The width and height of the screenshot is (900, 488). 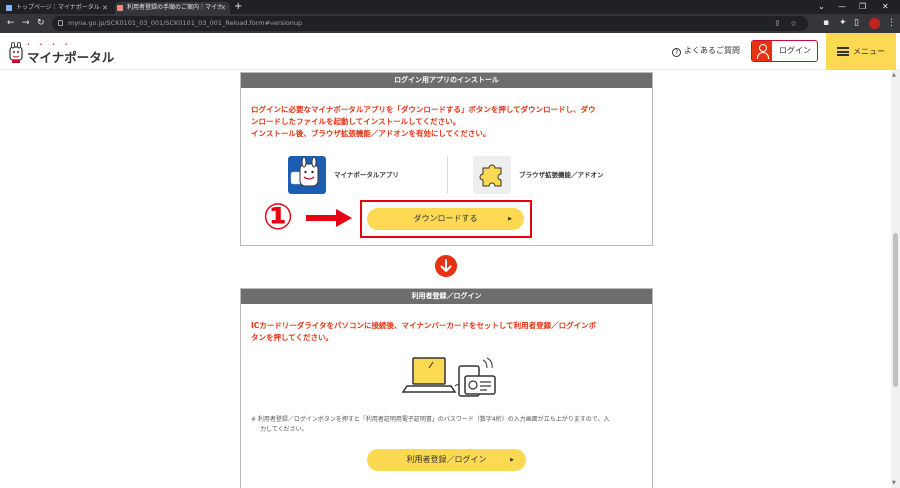 What do you see at coordinates (843, 23) in the screenshot?
I see `extensions-puzzle-icon: ✦` at bounding box center [843, 23].